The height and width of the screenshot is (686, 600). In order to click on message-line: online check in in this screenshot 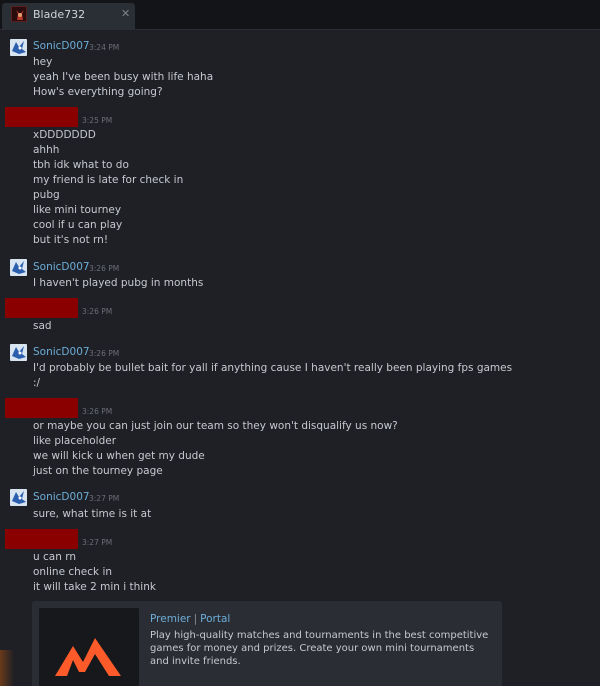, I will do `click(73, 572)`.